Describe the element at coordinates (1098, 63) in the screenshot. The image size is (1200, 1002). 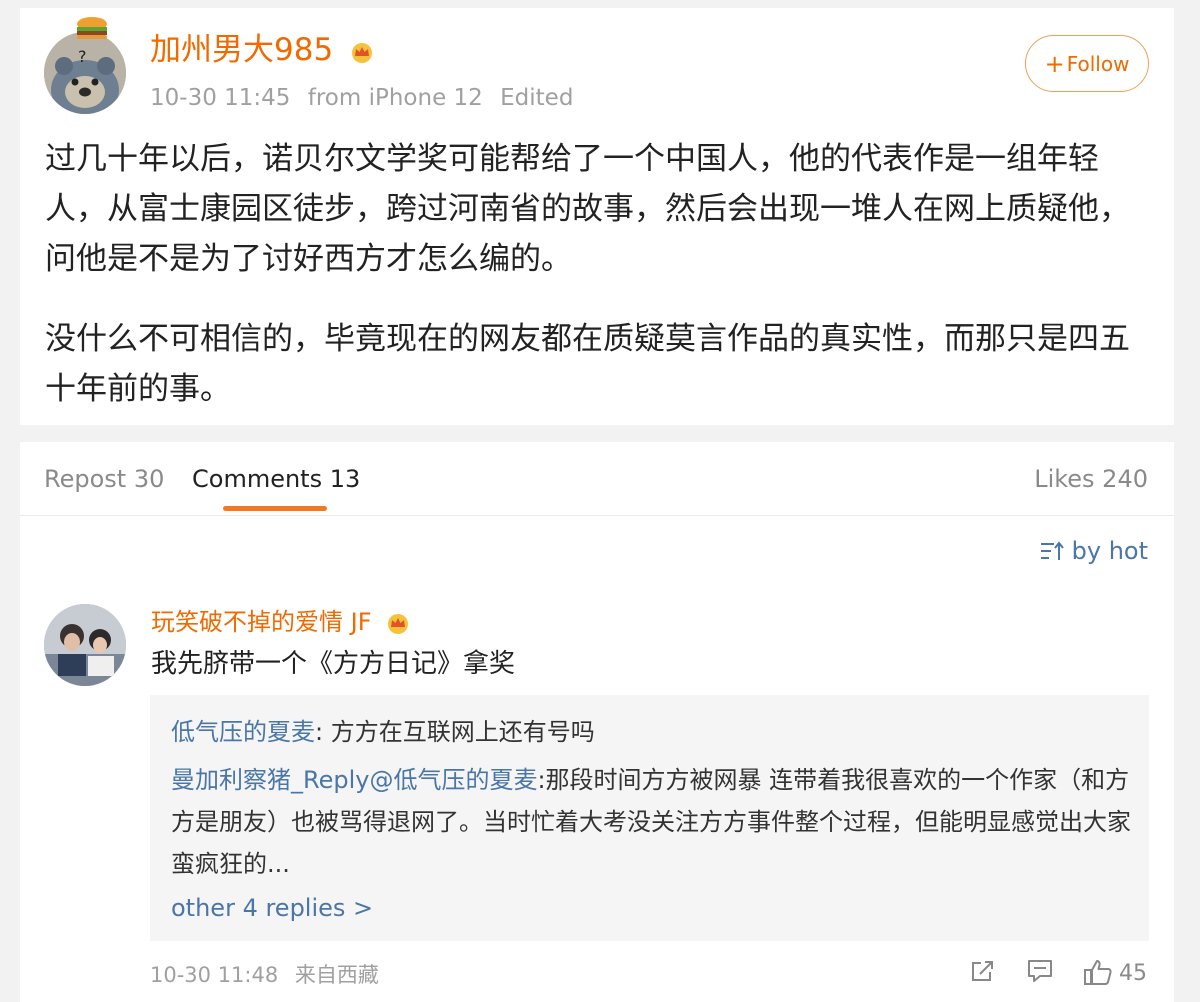
I see `follow-label: Follow` at that location.